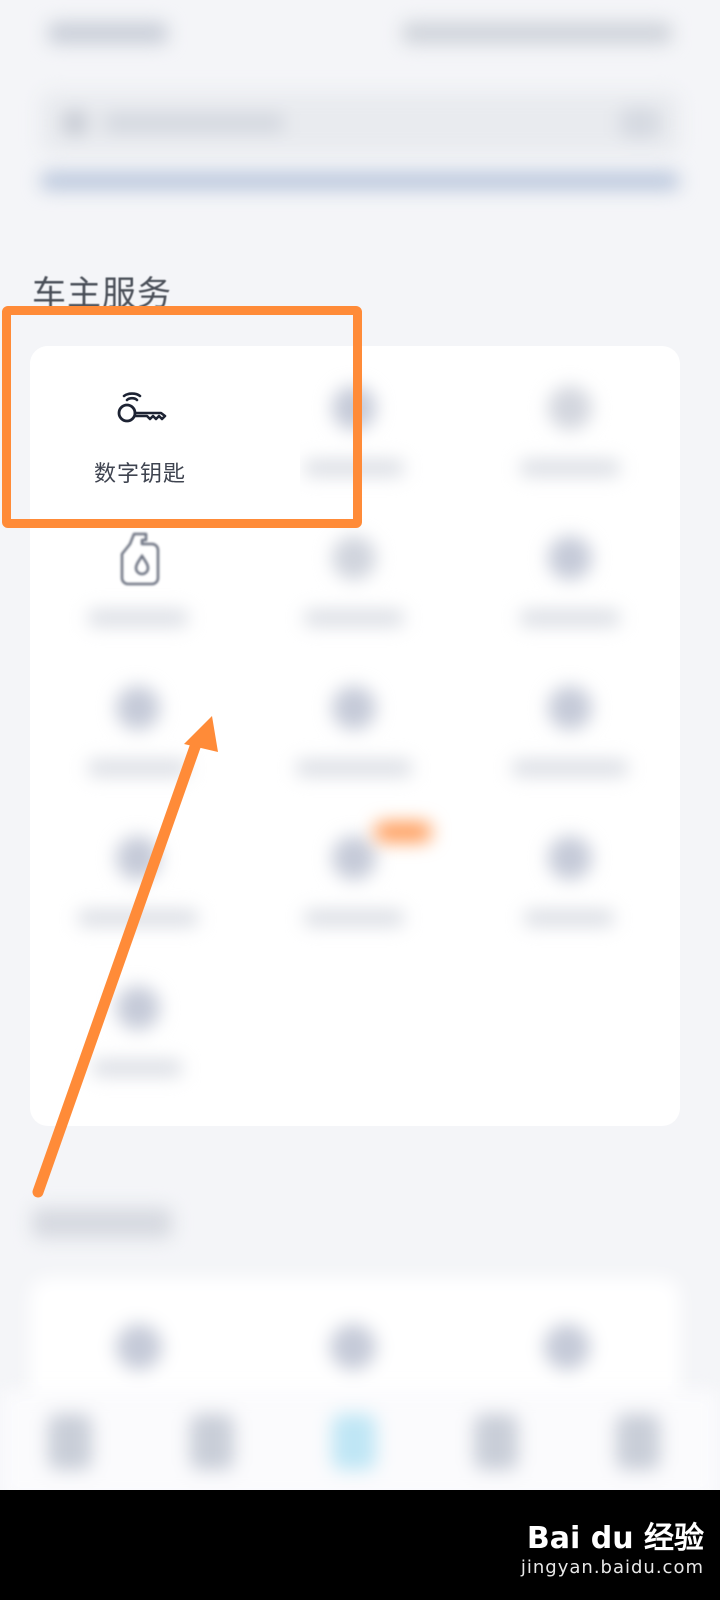 The height and width of the screenshot is (1600, 720). I want to click on banner-strip, so click(360, 181).